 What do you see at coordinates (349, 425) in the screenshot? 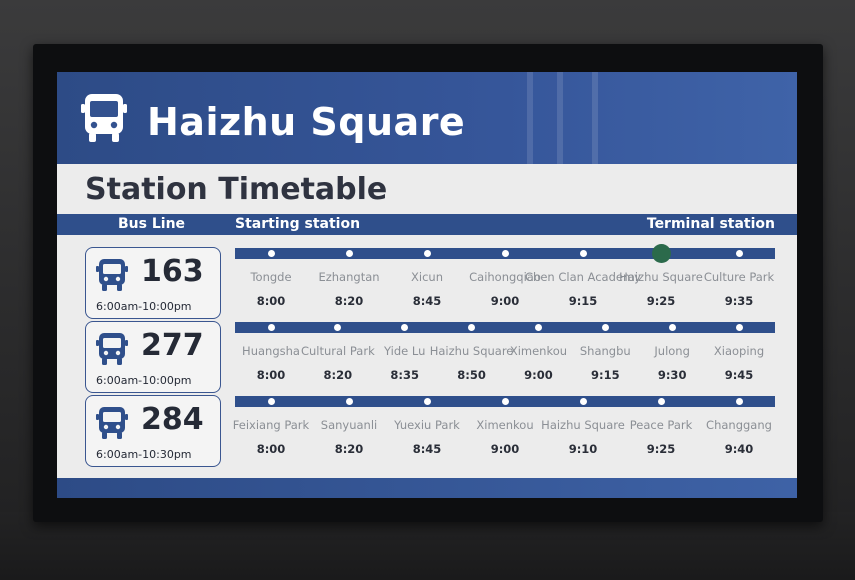
I see `stop-name: Sanyuanli` at bounding box center [349, 425].